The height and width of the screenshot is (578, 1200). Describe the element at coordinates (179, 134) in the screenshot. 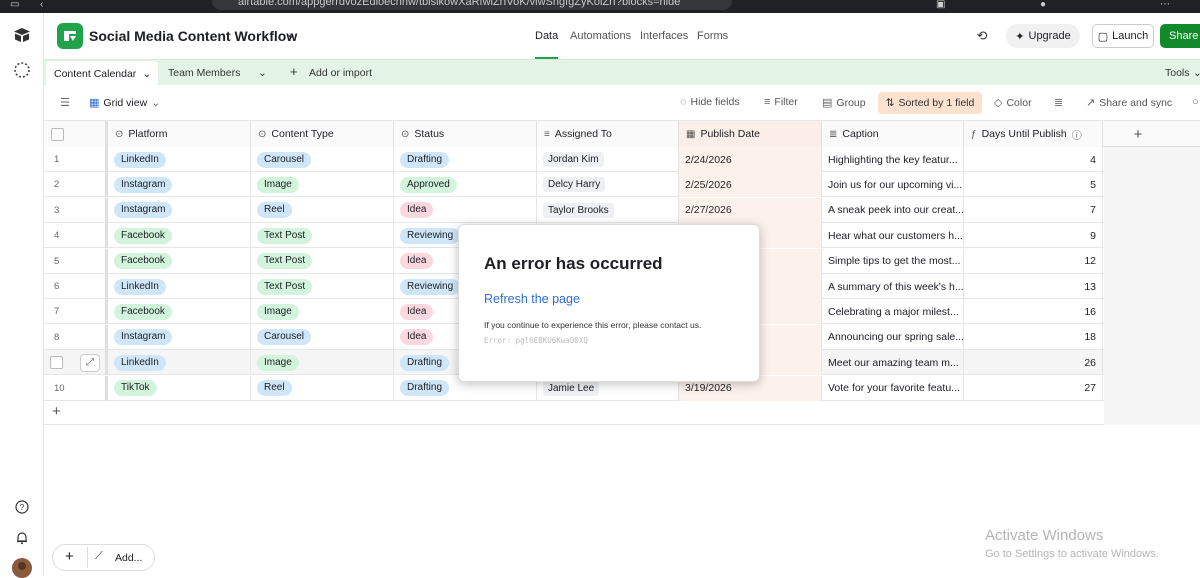

I see `column-header-platform: ⊙ Platform` at that location.